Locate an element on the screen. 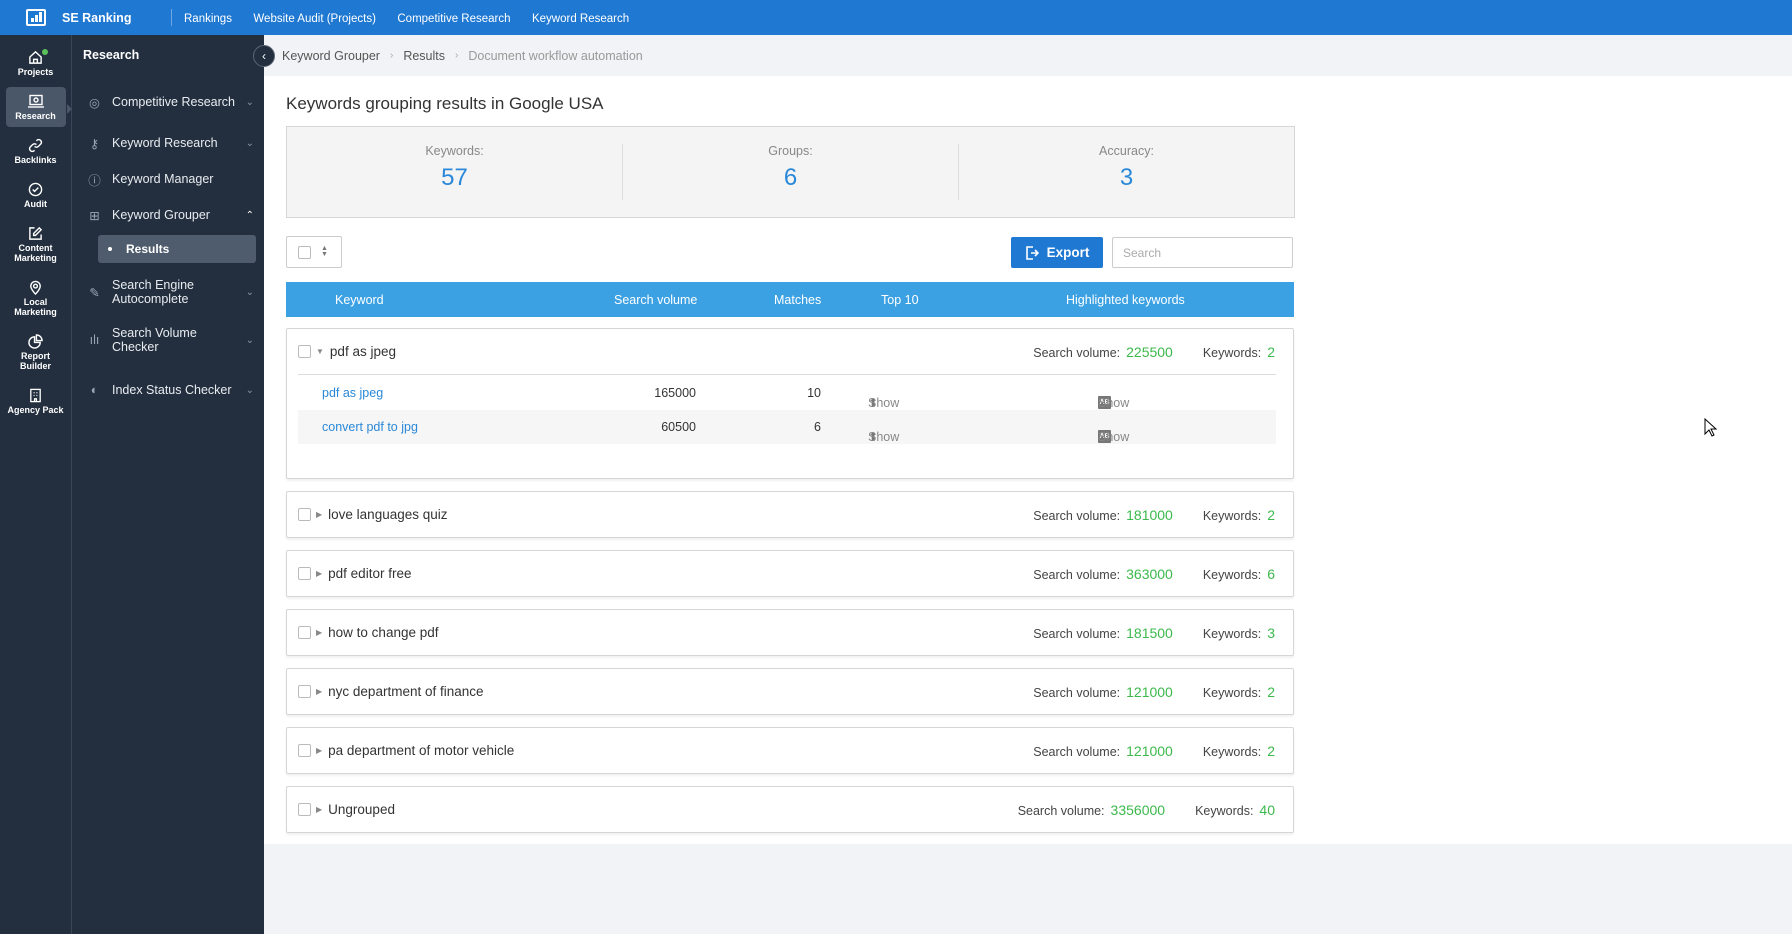 Image resolution: width=1792 pixels, height=934 pixels. subnav-item-competitive-research: ◎ Competitive Research ⌄ is located at coordinates (168, 102).